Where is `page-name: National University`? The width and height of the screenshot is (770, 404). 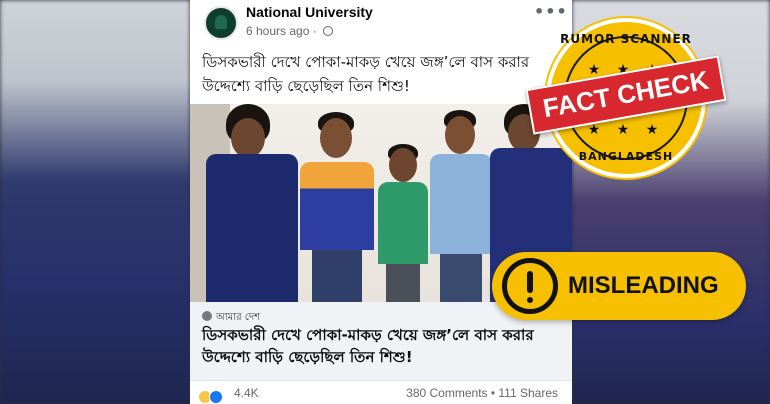
page-name: National University is located at coordinates (309, 12).